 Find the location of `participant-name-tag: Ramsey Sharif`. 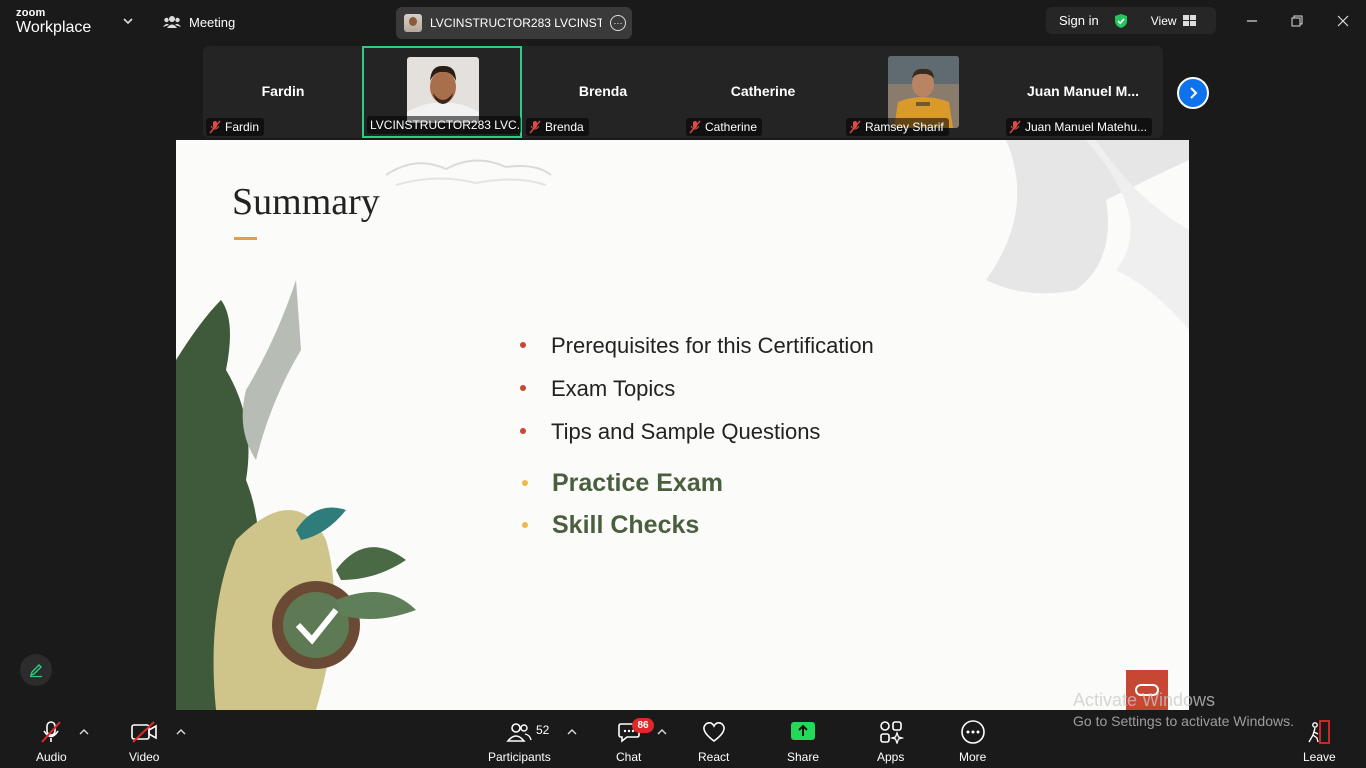

participant-name-tag: Ramsey Sharif is located at coordinates (897, 127).